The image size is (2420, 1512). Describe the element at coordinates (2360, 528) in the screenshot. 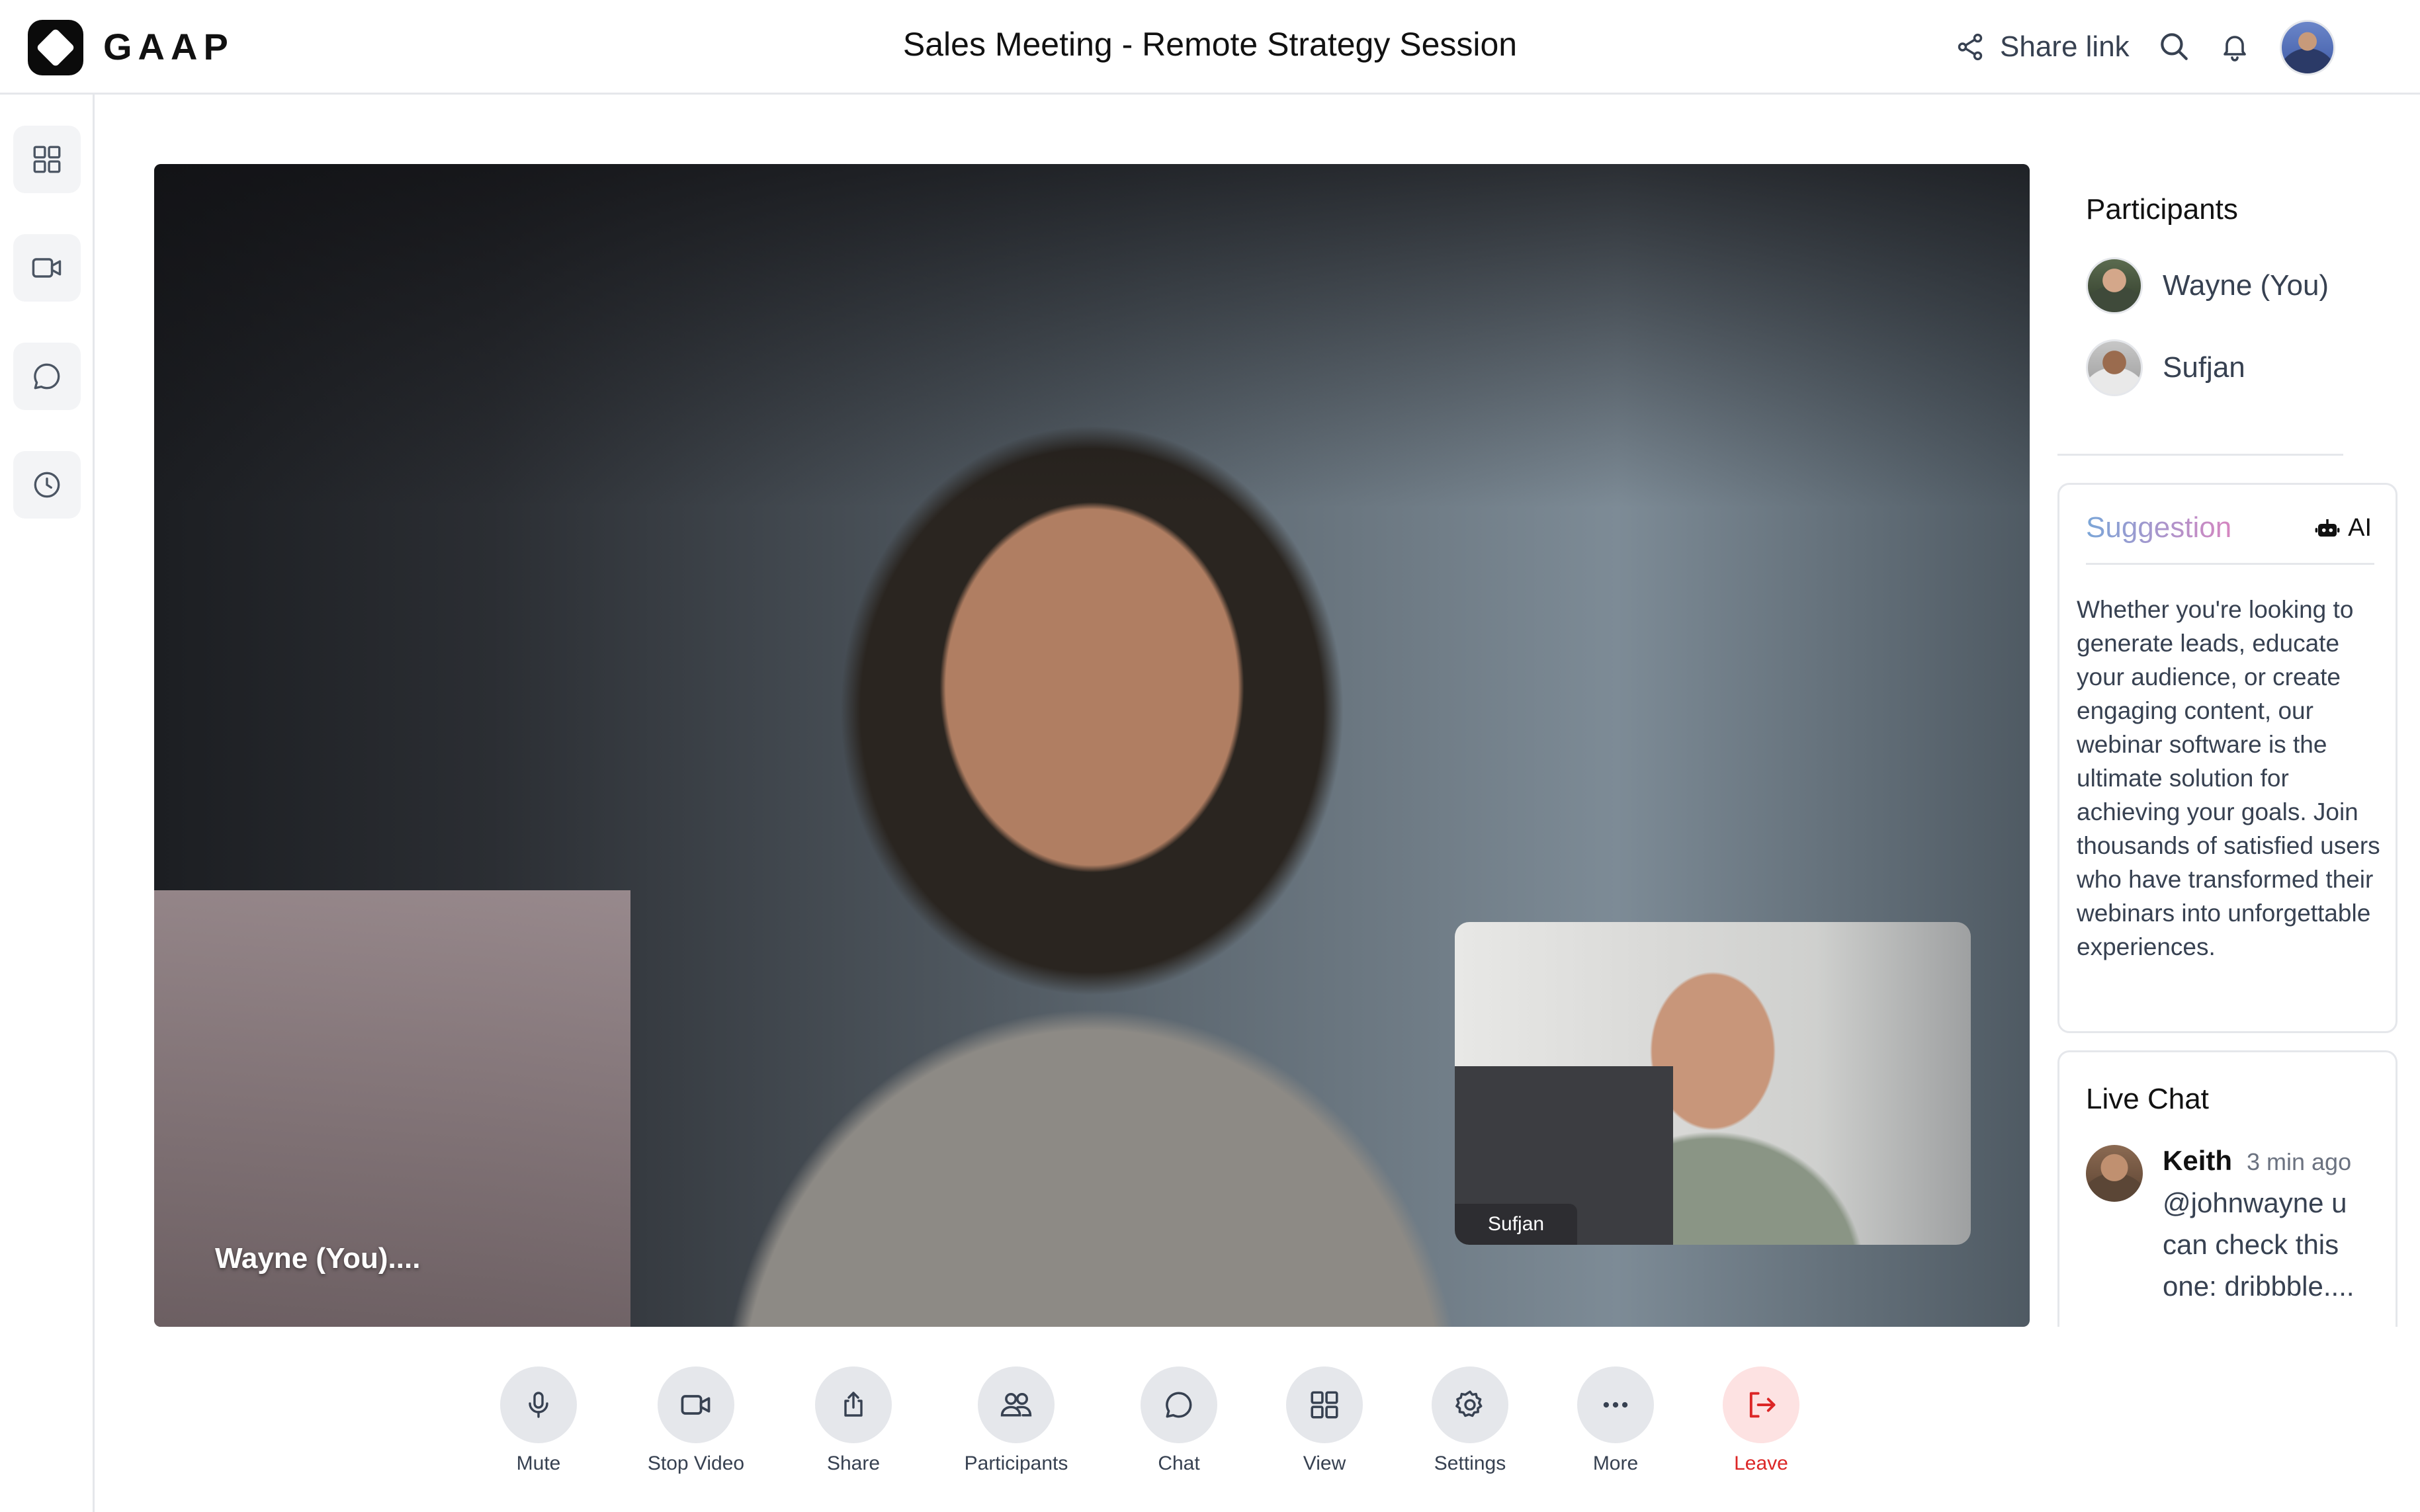

I see `ai-label: AI` at that location.